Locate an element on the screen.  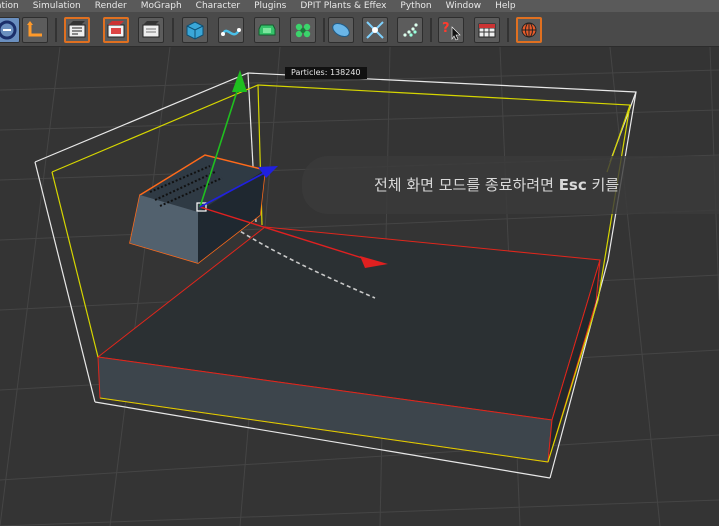
menu-item-mograph: MoGraph is located at coordinates (161, 6).